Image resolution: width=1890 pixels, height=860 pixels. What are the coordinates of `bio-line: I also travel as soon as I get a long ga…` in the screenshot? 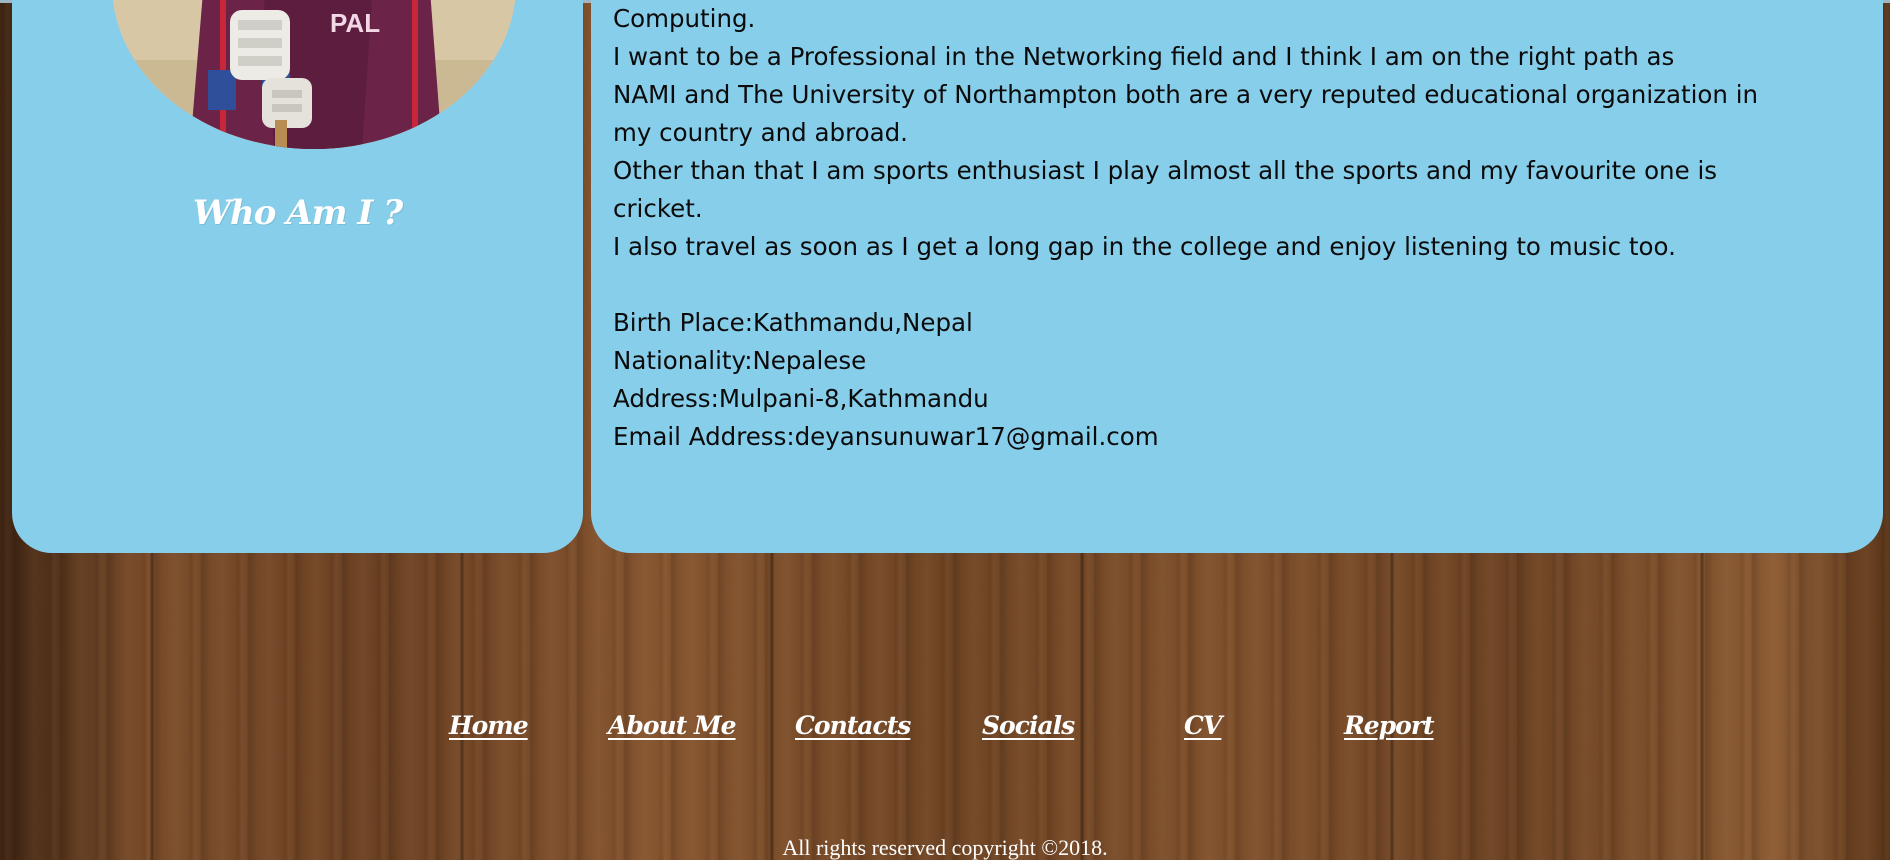 It's located at (1144, 246).